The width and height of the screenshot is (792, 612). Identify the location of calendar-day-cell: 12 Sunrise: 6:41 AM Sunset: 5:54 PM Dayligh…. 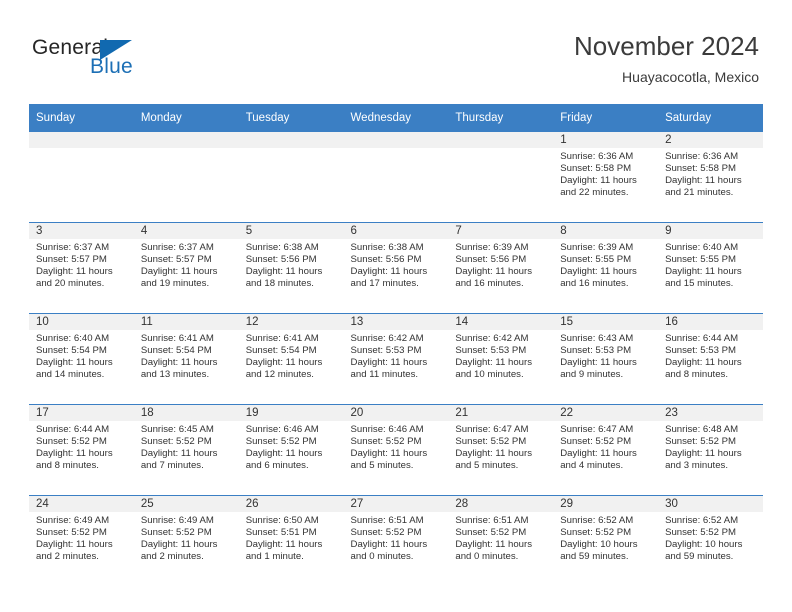
(291, 359).